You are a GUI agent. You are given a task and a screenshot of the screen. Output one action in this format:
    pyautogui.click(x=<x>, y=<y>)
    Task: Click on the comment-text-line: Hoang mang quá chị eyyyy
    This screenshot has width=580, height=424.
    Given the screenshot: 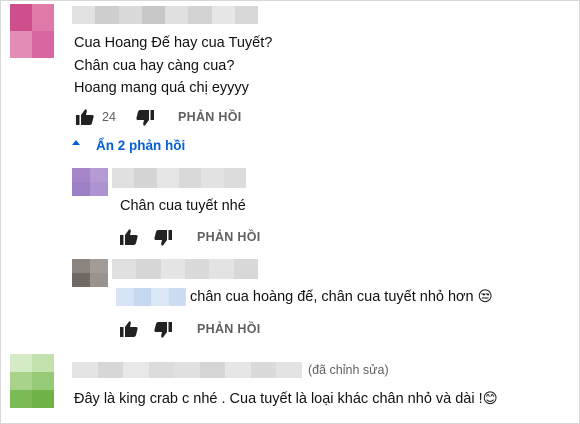 What is the action you would take?
    pyautogui.click(x=161, y=88)
    